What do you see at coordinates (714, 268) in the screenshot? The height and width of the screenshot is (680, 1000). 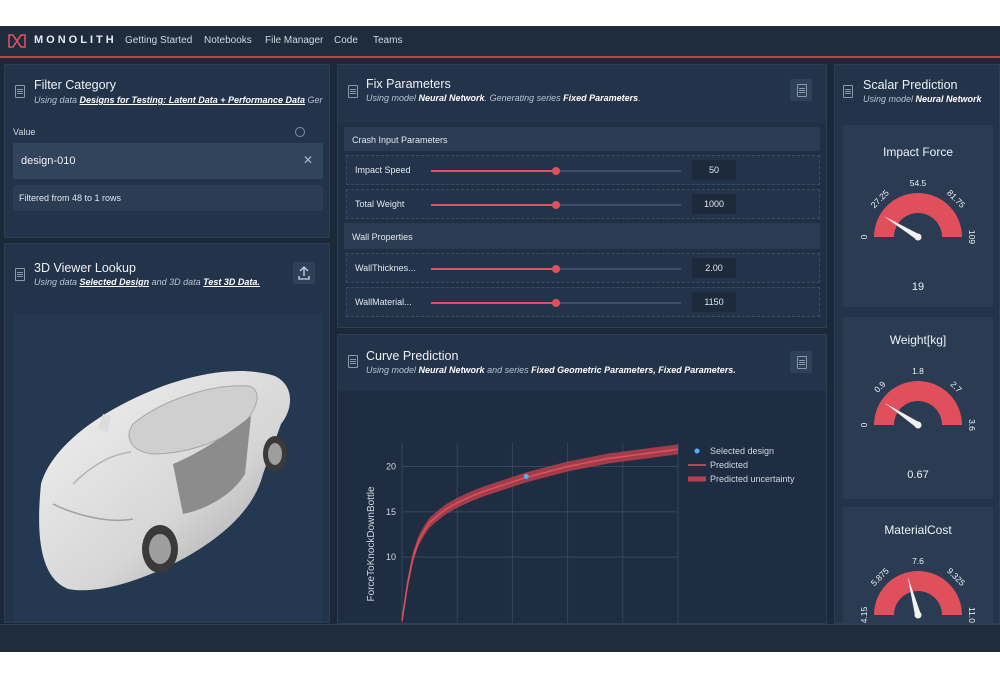 I see `slider-value: 2.00` at bounding box center [714, 268].